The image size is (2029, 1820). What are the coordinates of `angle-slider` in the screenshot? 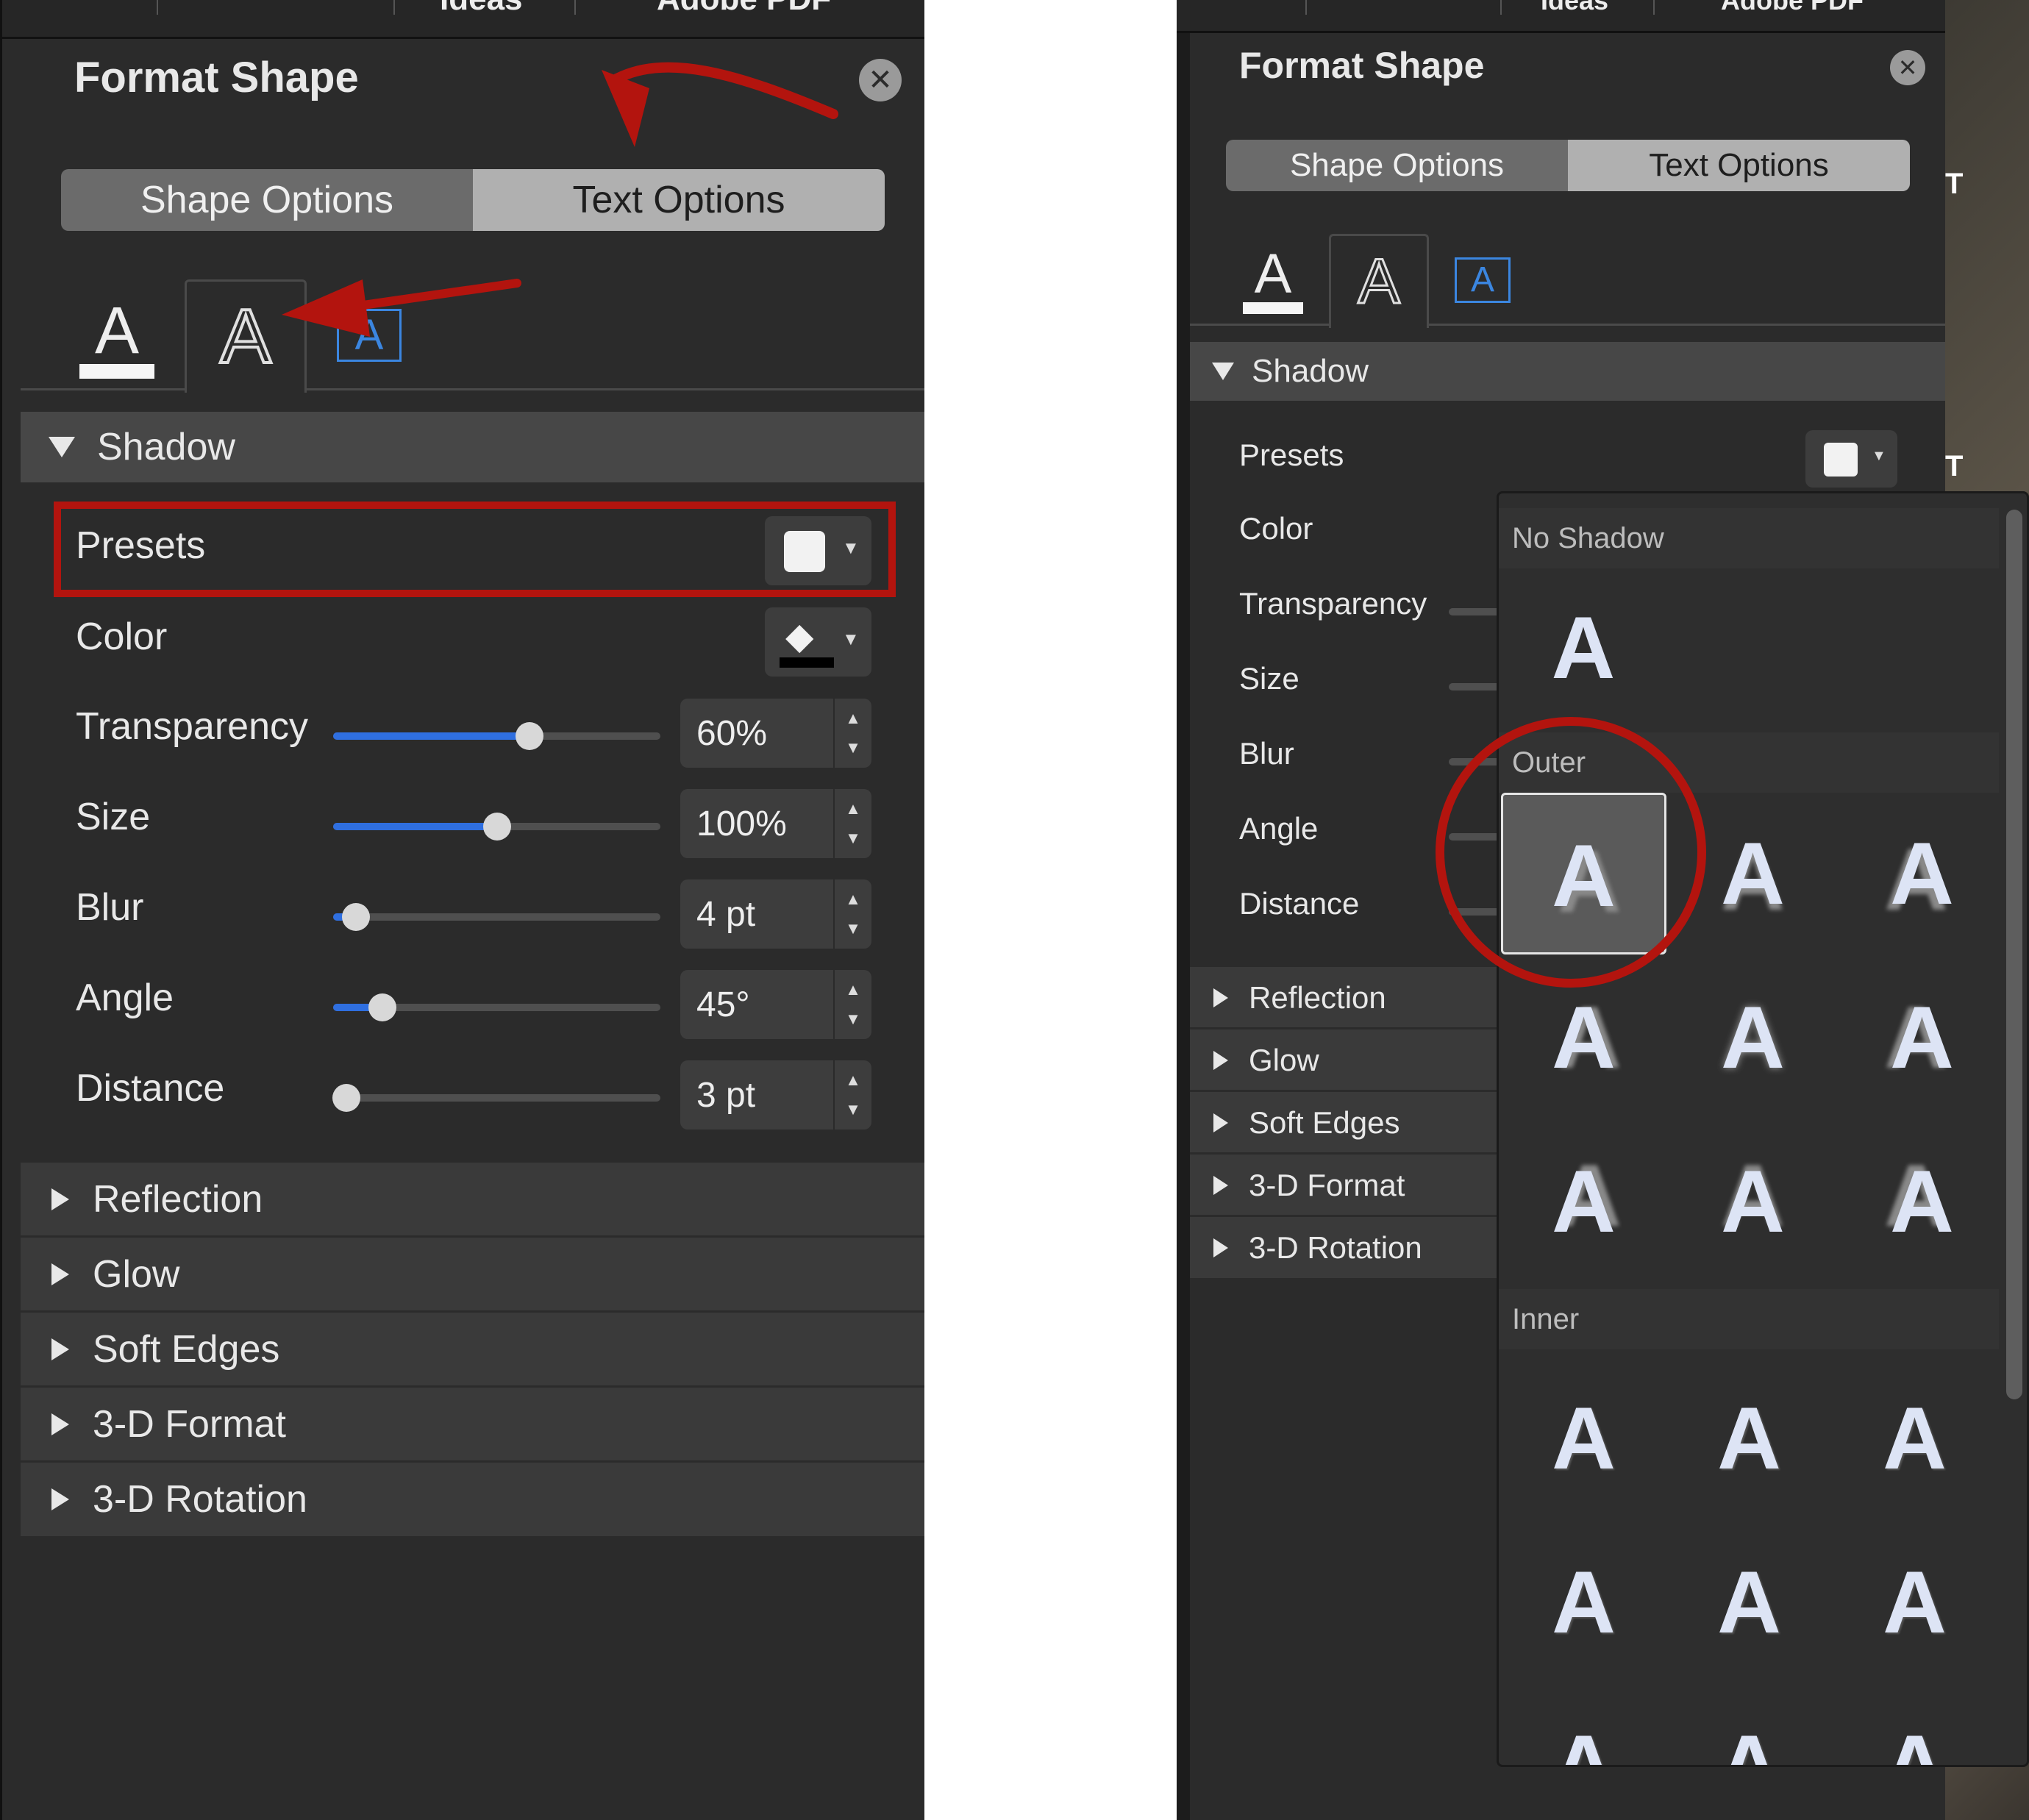 It's located at (496, 1007).